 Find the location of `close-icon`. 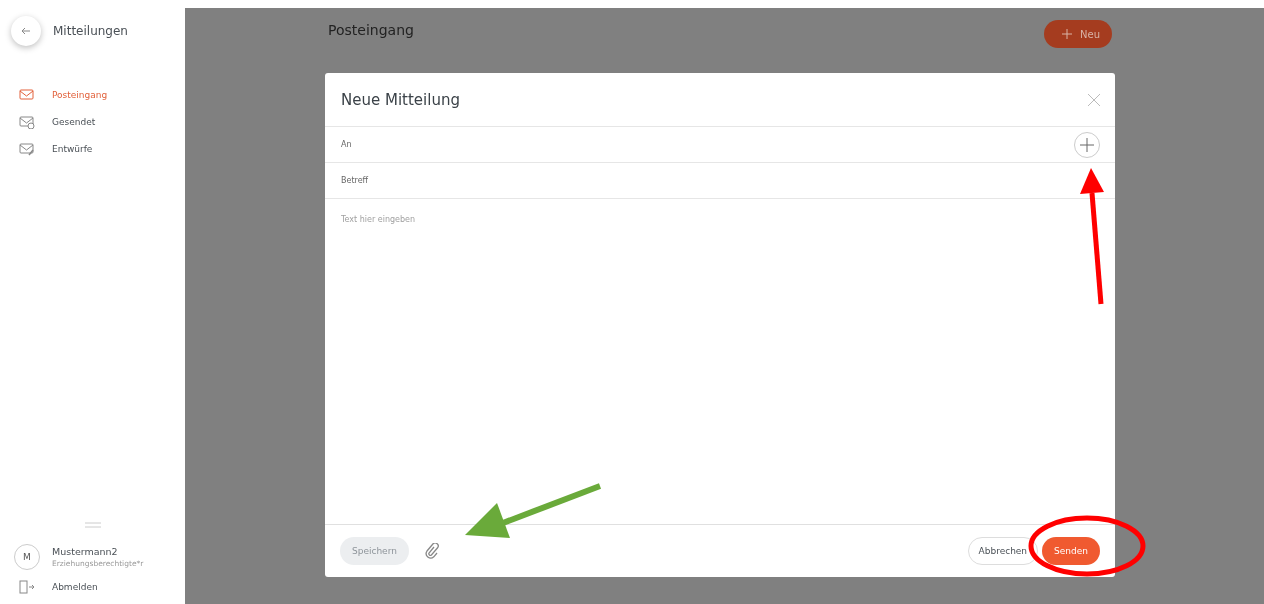

close-icon is located at coordinates (1094, 99).